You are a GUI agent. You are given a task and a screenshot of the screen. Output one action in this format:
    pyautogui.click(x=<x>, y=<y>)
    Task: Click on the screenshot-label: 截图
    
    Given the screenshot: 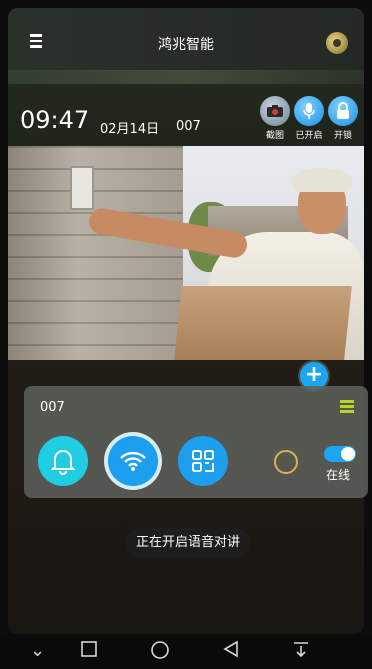 What is the action you would take?
    pyautogui.click(x=274, y=136)
    